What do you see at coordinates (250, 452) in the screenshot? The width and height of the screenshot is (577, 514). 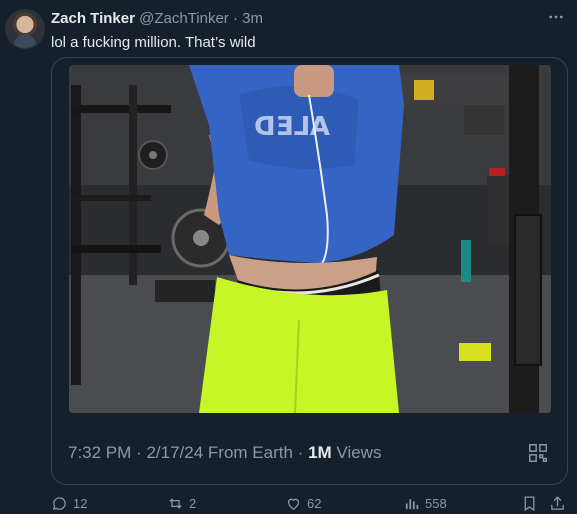 I see `tweet-source: From Earth` at bounding box center [250, 452].